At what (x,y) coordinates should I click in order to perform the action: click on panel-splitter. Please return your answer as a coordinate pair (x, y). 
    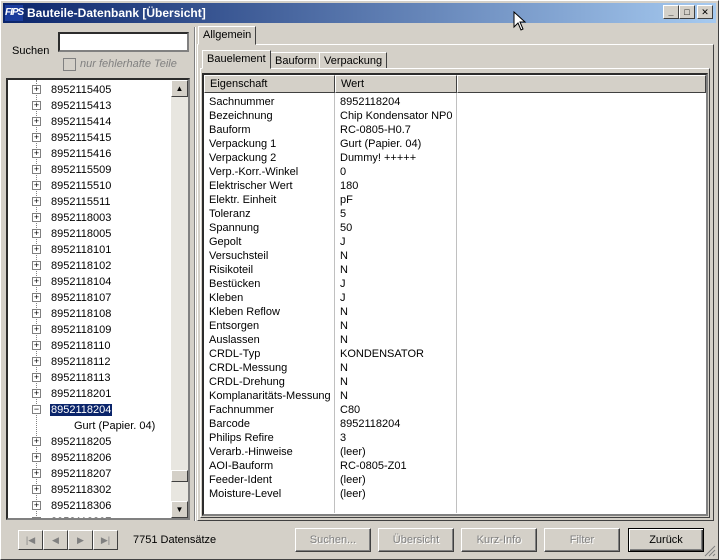
    Looking at the image, I should click on (195, 274).